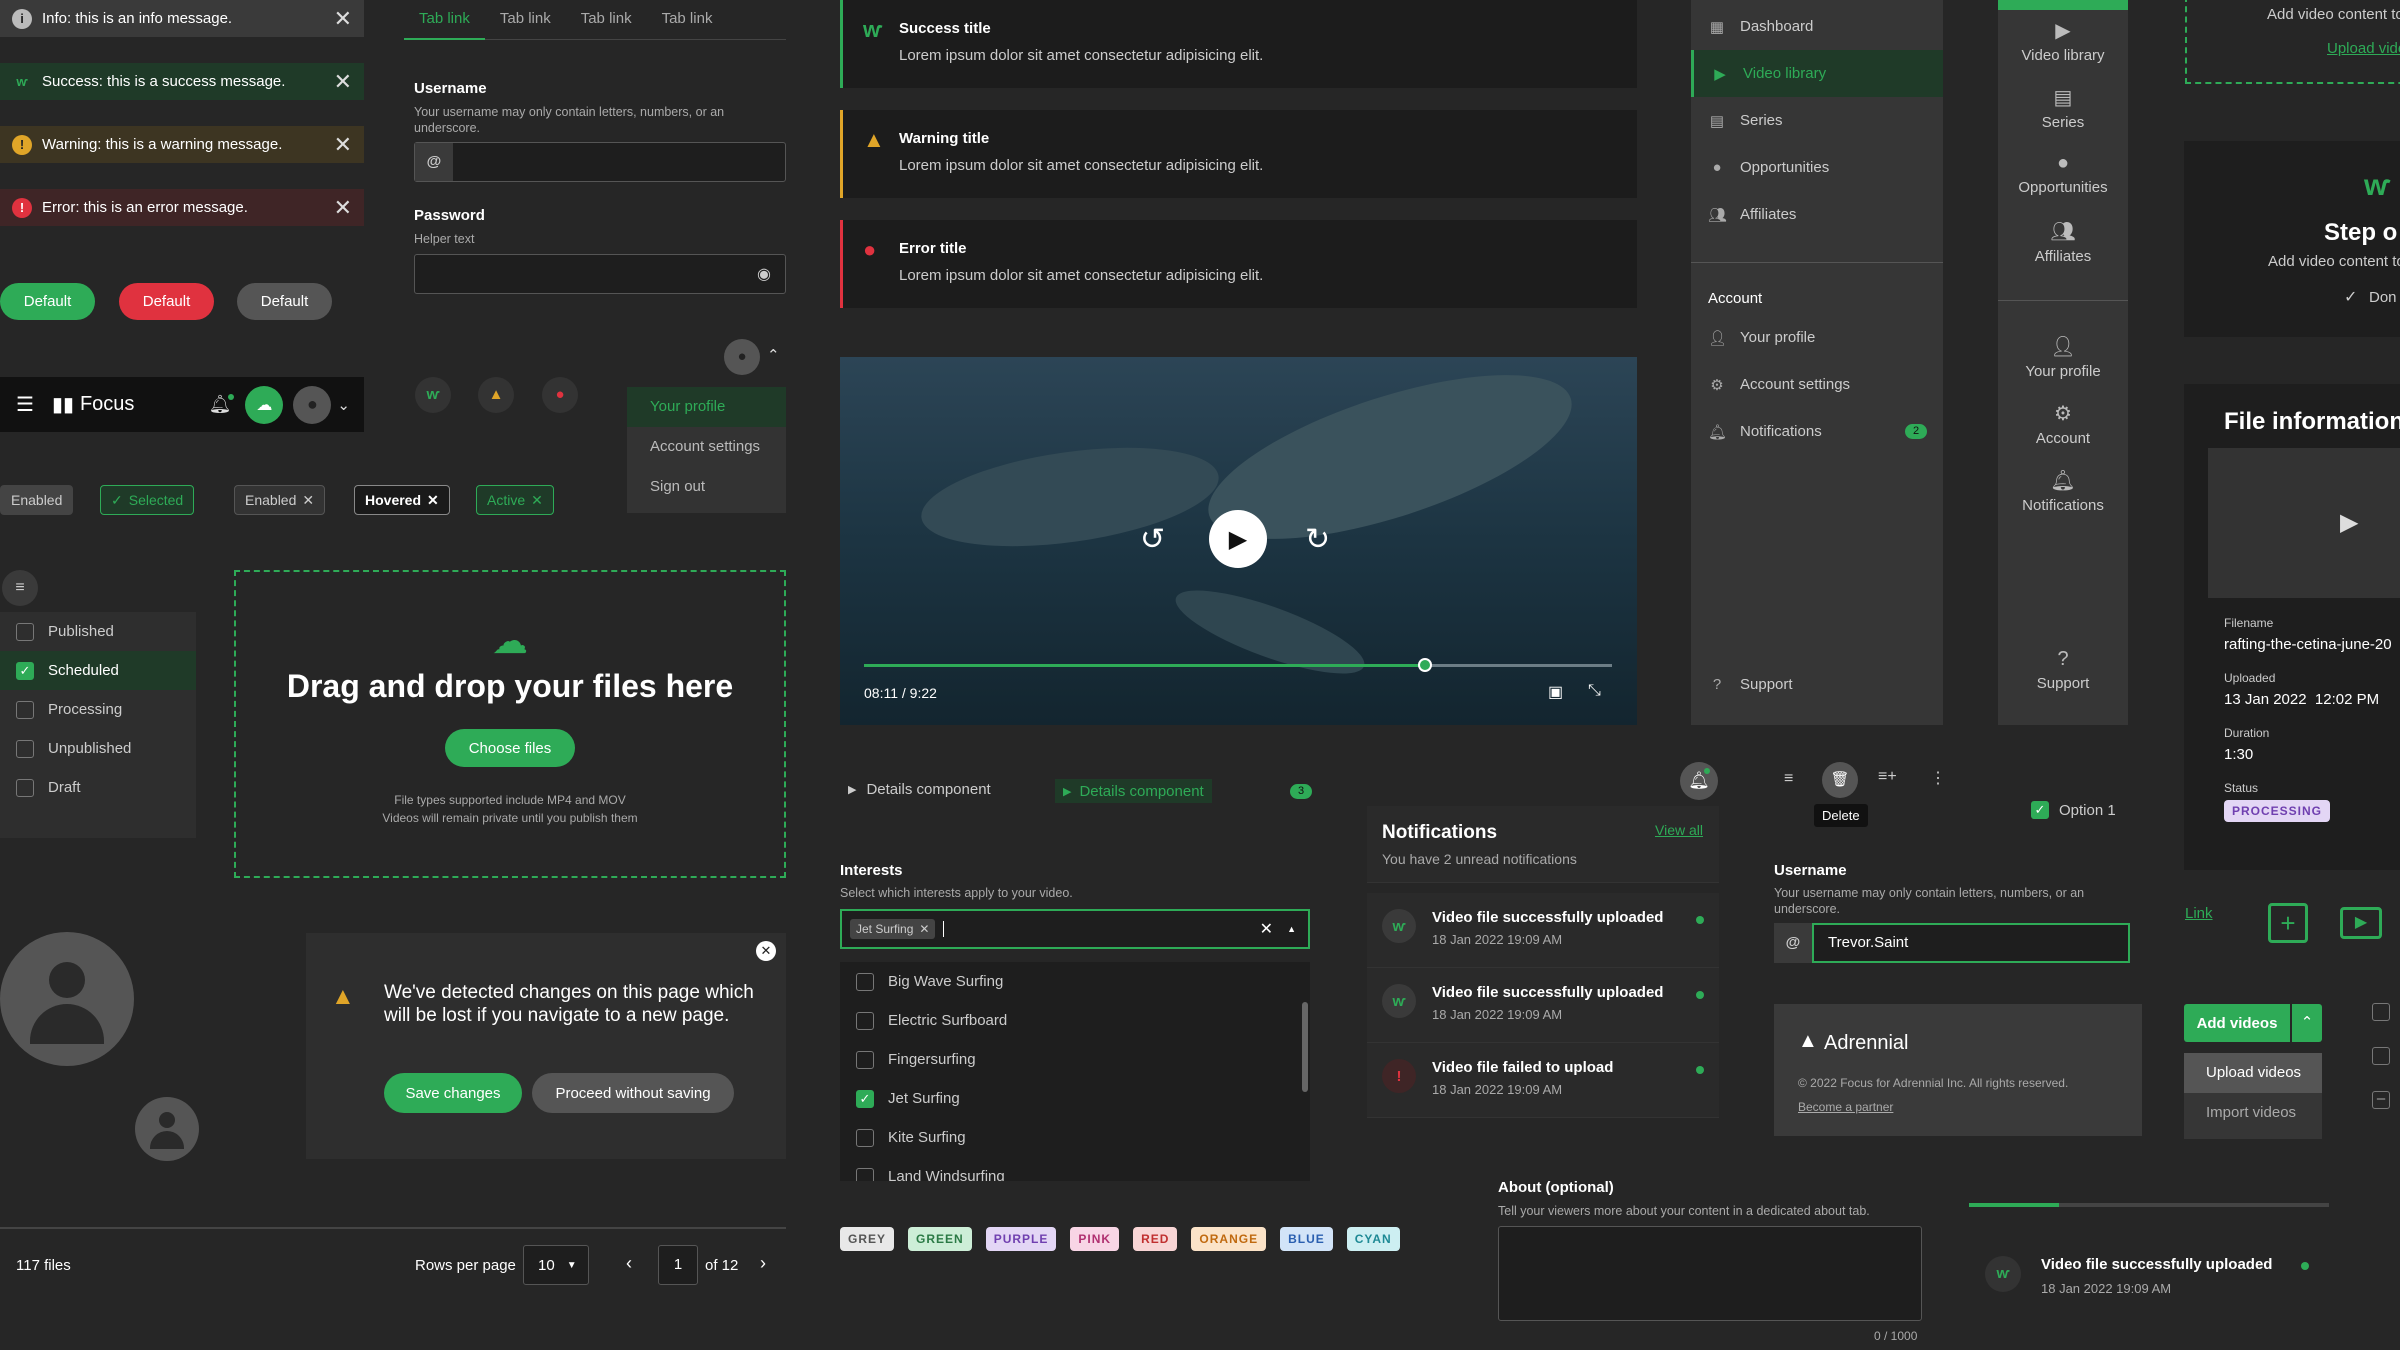 The image size is (2400, 1350). Describe the element at coordinates (1840, 780) in the screenshot. I see `delete-button: 🗑︎` at that location.